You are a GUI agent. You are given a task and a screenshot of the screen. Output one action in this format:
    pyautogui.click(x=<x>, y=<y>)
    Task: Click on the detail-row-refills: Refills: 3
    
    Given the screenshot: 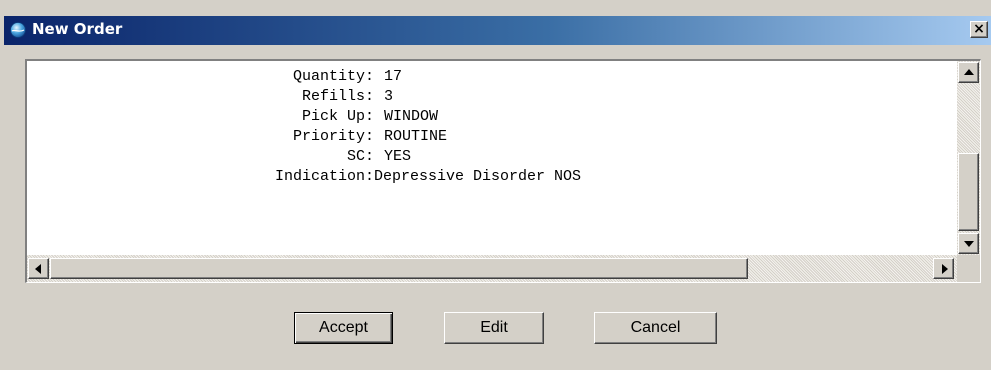 What is the action you would take?
    pyautogui.click(x=210, y=97)
    